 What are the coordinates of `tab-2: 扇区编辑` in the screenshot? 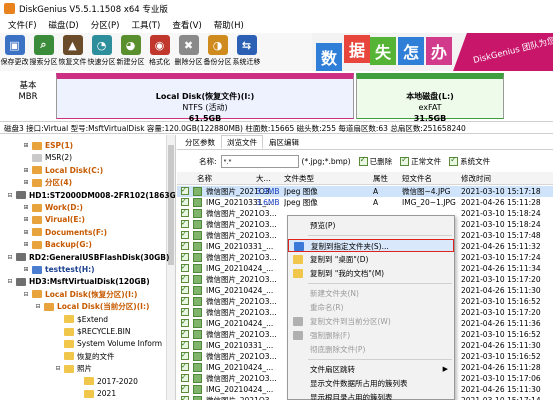 It's located at (284, 142).